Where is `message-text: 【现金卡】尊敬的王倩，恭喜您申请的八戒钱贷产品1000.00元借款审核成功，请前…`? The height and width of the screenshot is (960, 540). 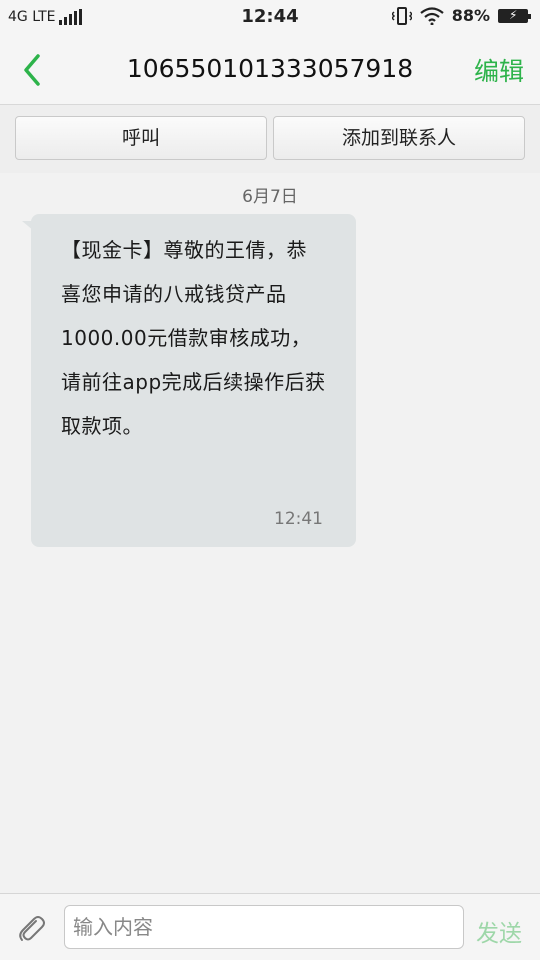 message-text: 【现金卡】尊敬的王倩，恭喜您申请的八戒钱贷产品1000.00元借款审核成功，请前… is located at coordinates (193, 338).